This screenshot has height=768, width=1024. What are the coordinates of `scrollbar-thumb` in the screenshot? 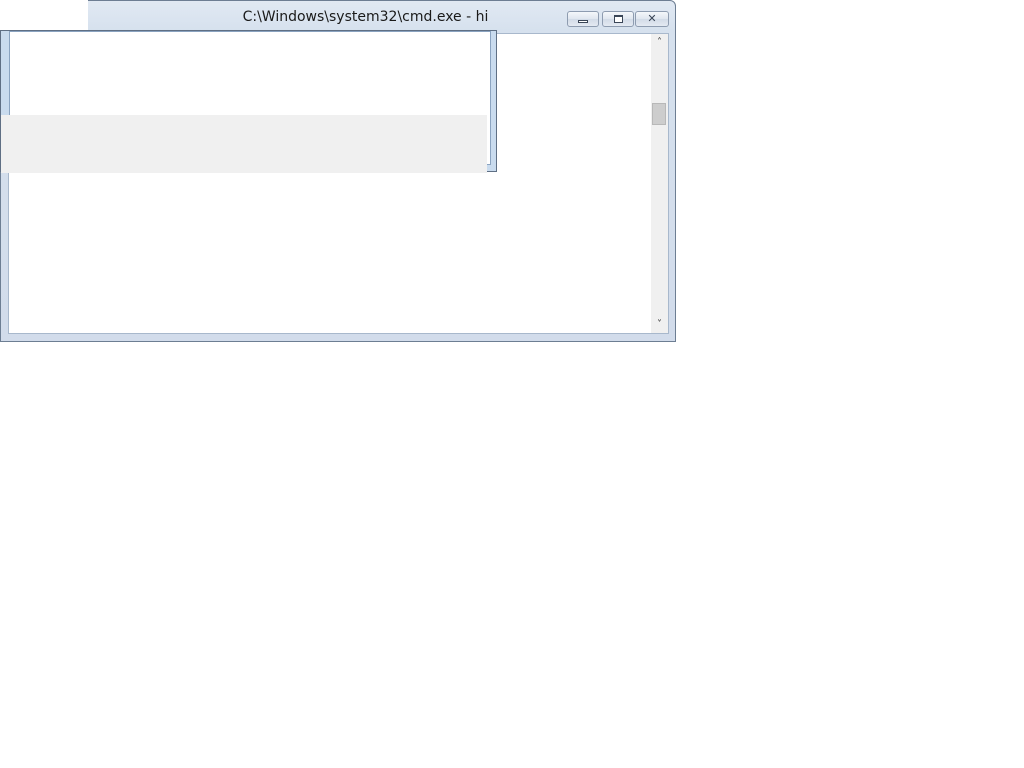 It's located at (659, 114).